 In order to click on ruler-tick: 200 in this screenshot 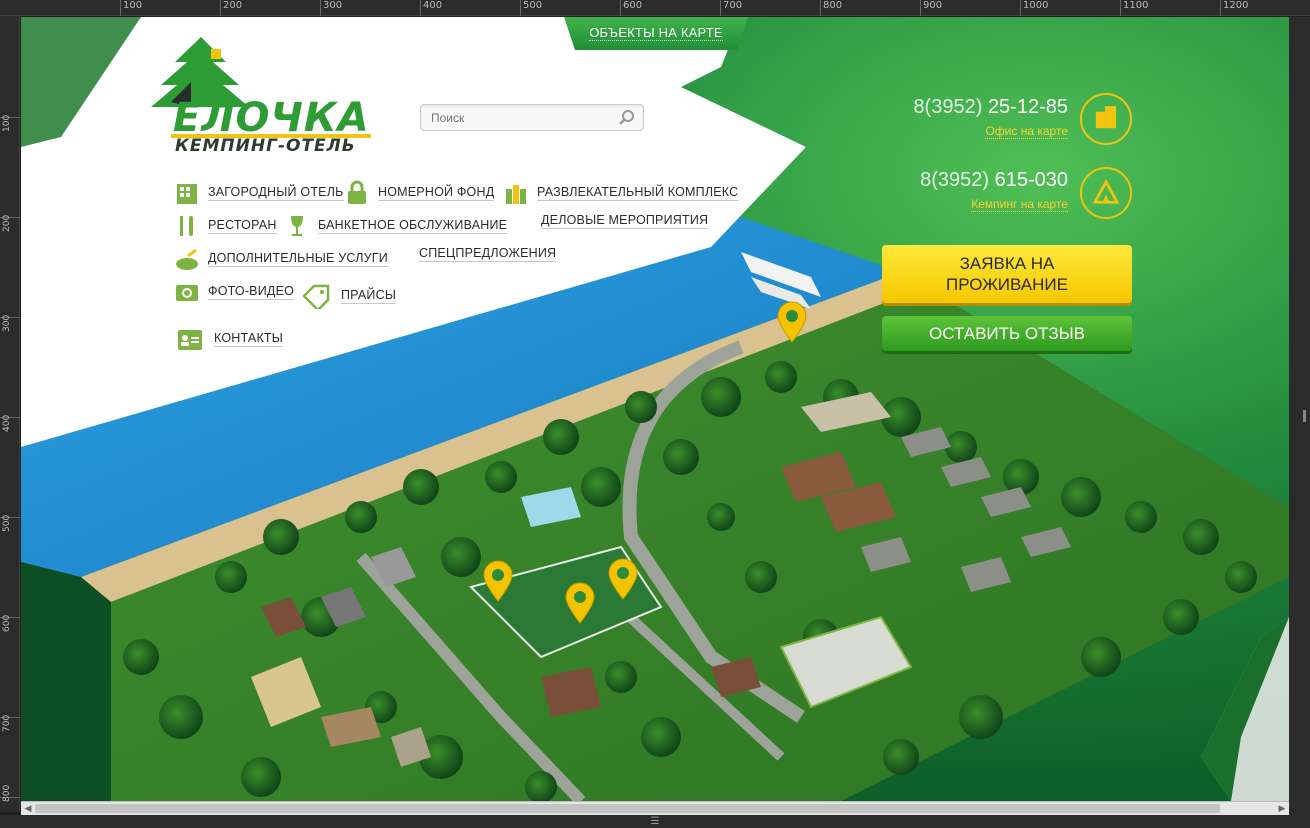, I will do `click(231, 8)`.